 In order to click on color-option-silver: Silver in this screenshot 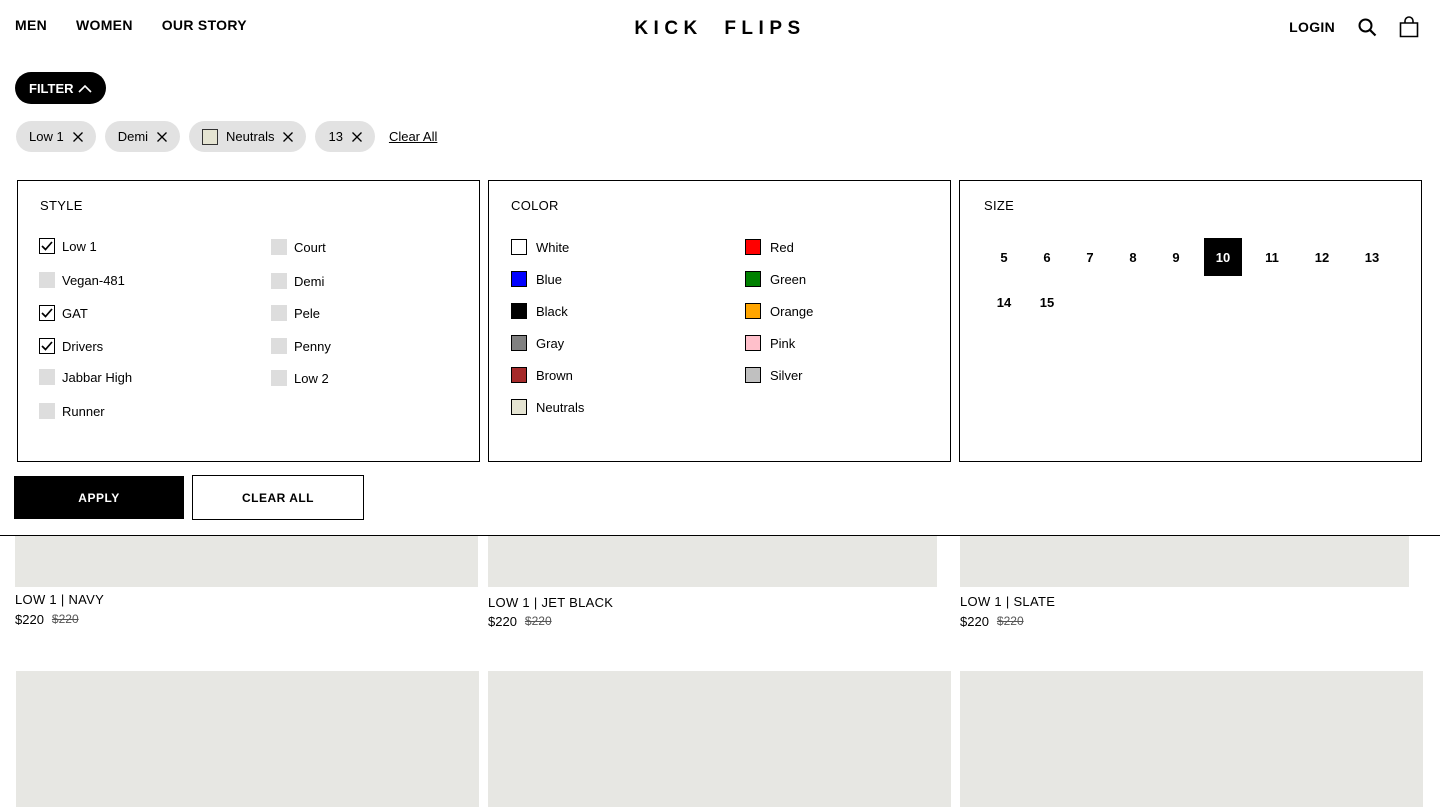, I will do `click(774, 375)`.